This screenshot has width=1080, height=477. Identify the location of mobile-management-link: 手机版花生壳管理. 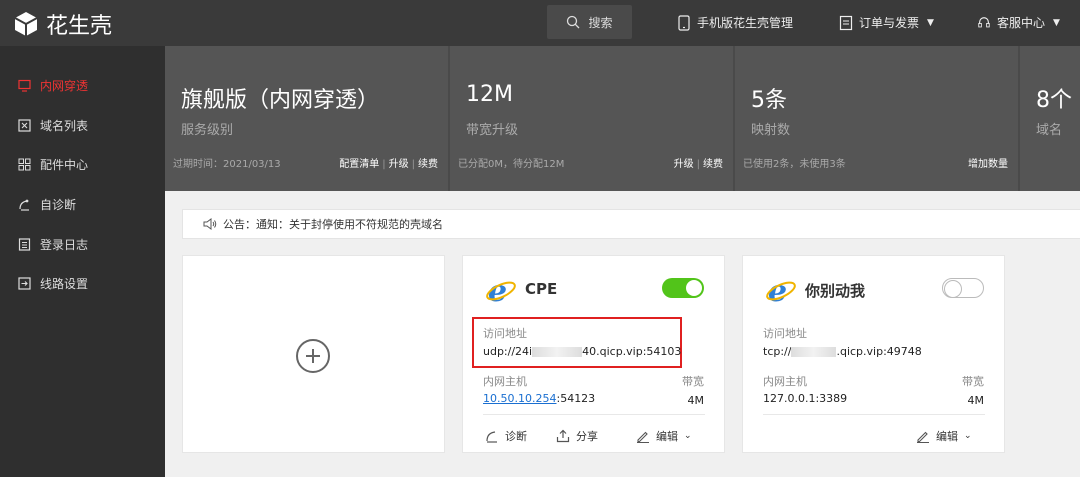
(735, 22).